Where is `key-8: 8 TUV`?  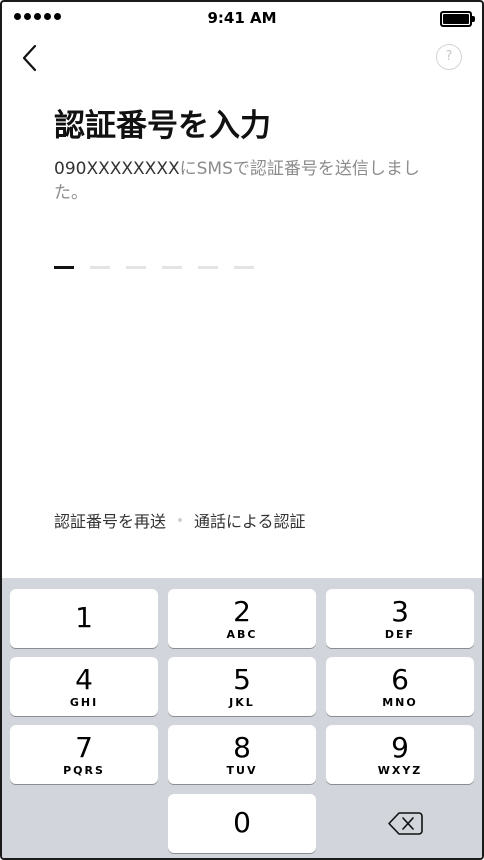 key-8: 8 TUV is located at coordinates (242, 754).